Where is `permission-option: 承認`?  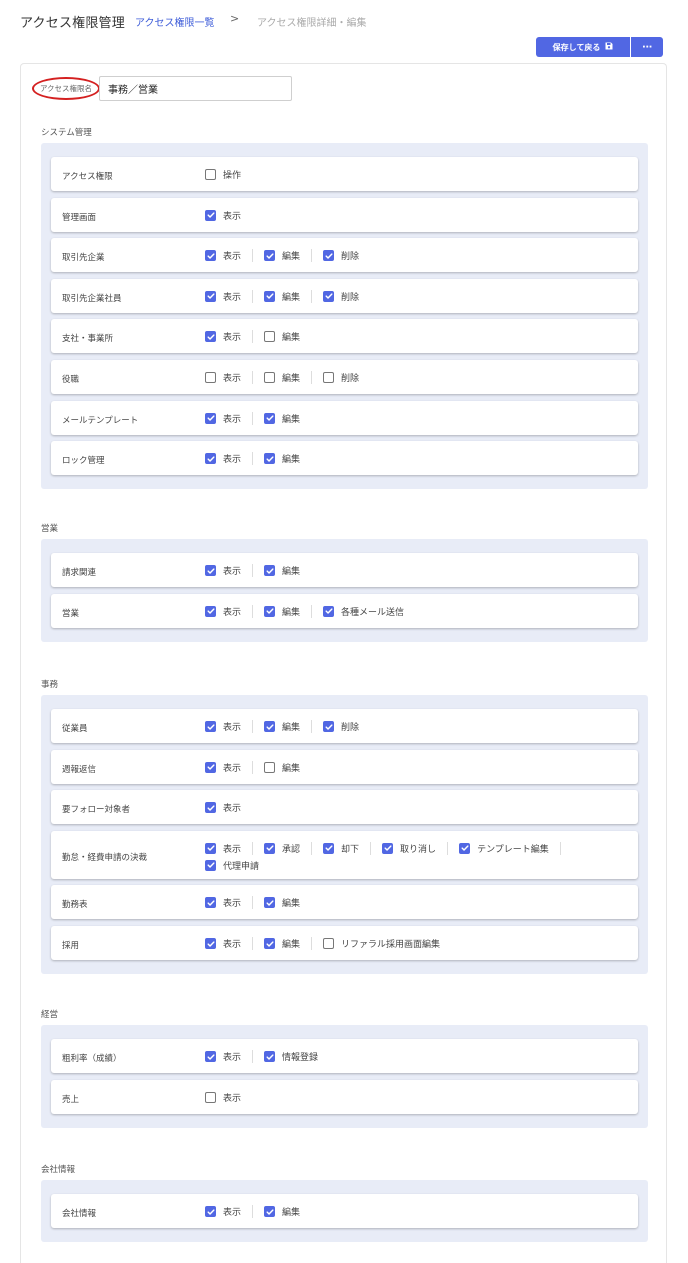
permission-option: 承認 is located at coordinates (282, 848).